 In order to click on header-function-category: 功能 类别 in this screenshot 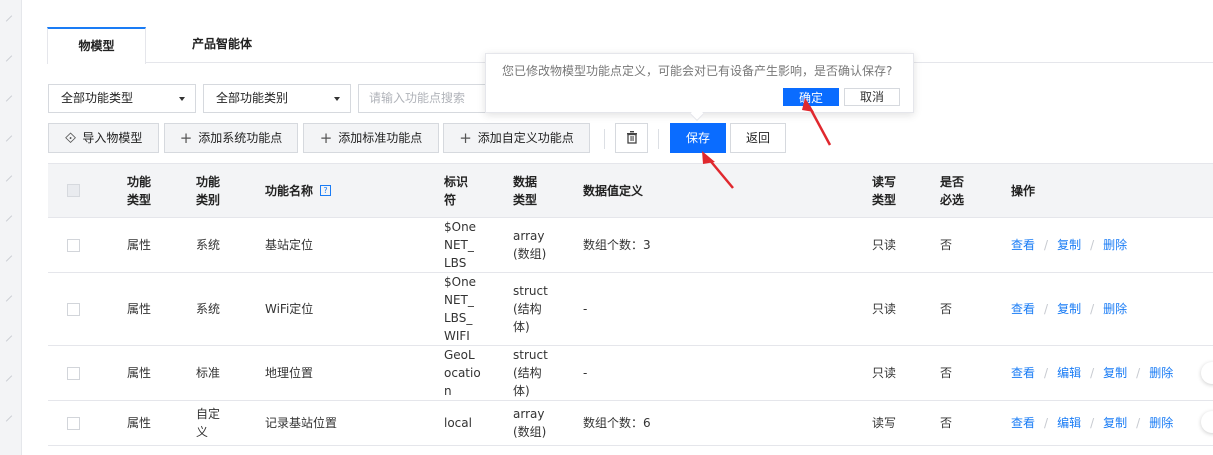, I will do `click(208, 190)`.